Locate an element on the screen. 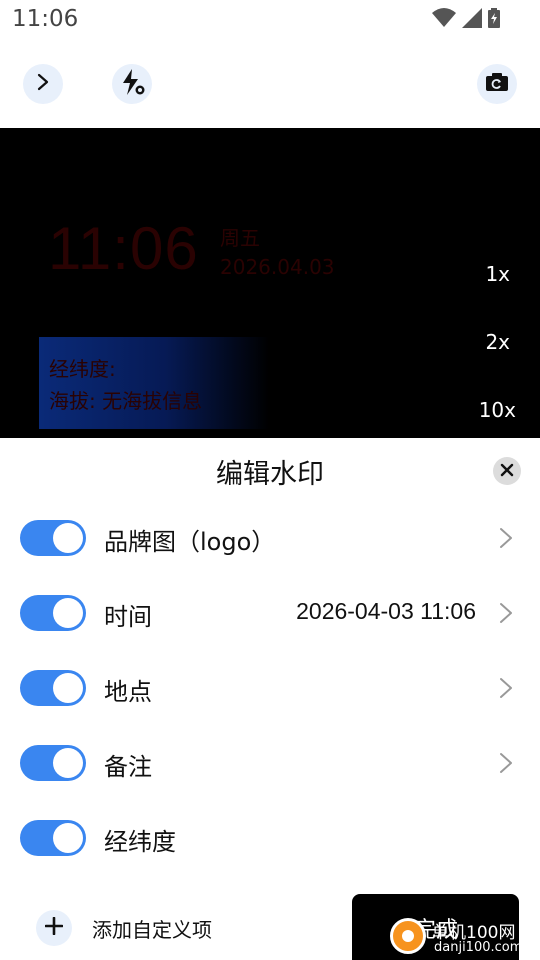 The height and width of the screenshot is (960, 540). row-latlong: 经纬度 is located at coordinates (270, 838).